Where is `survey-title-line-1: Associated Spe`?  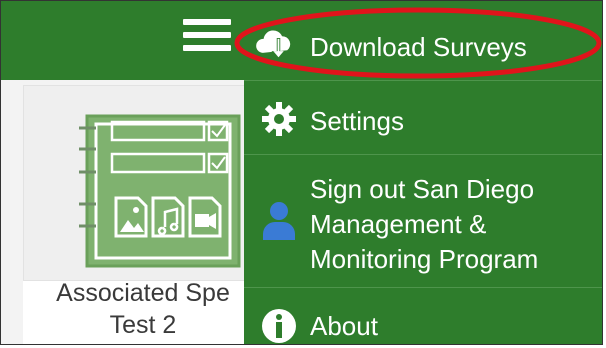
survey-title-line-1: Associated Spe is located at coordinates (143, 293).